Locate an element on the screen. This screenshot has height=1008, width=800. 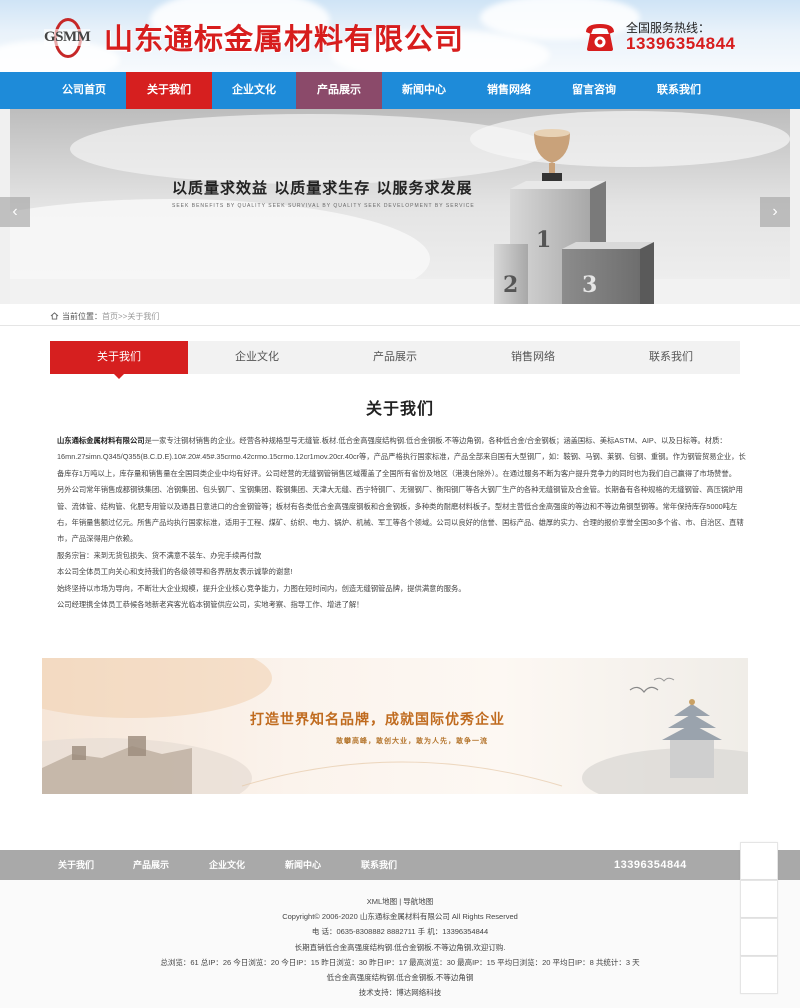
chevron-right-icon: › is located at coordinates (775, 211).